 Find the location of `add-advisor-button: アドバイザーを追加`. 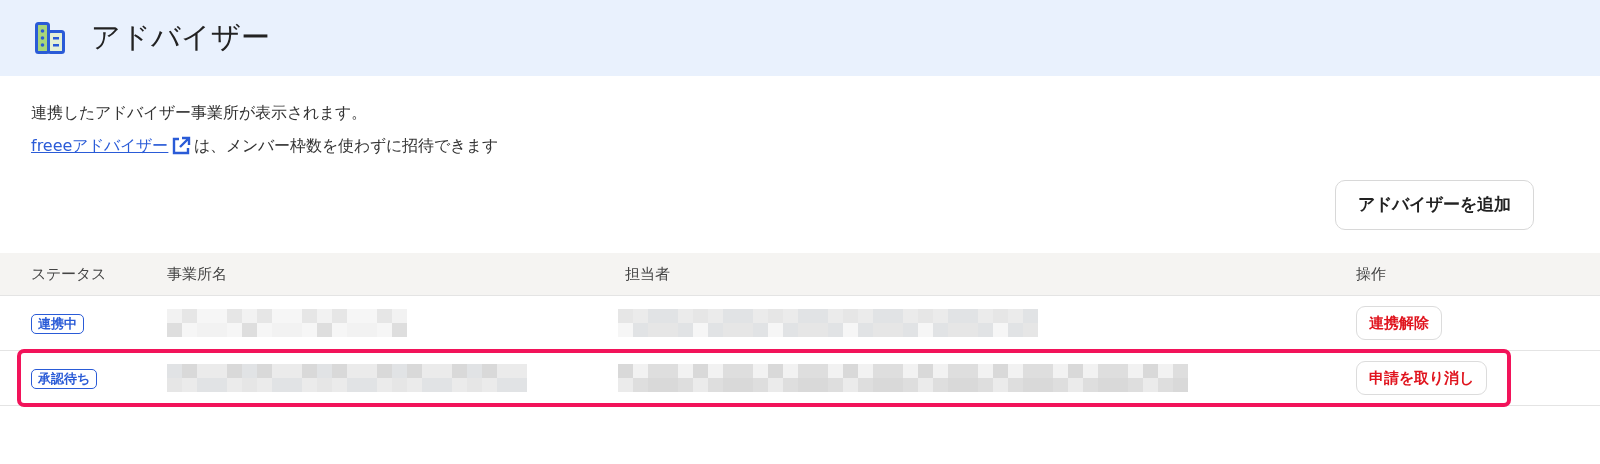

add-advisor-button: アドバイザーを追加 is located at coordinates (1434, 205).